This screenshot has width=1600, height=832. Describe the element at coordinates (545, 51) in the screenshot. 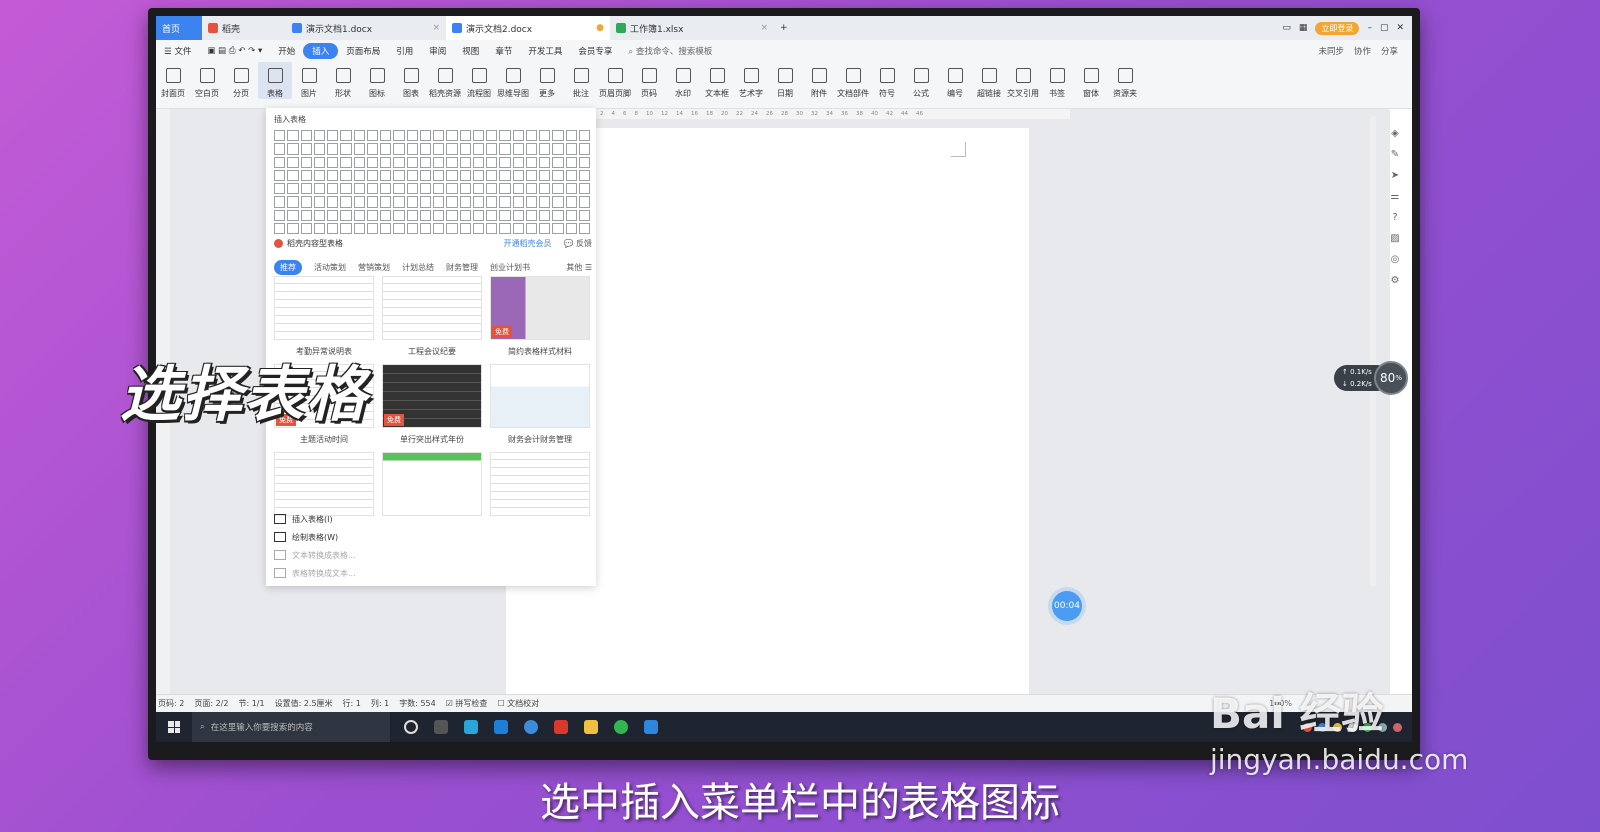

I see `menu-dev-tools: 开发工具` at that location.